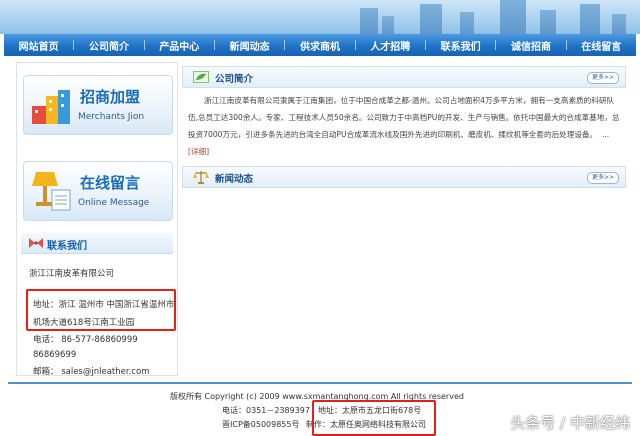  Describe the element at coordinates (201, 77) in the screenshot. I see `leaf-icon` at that location.